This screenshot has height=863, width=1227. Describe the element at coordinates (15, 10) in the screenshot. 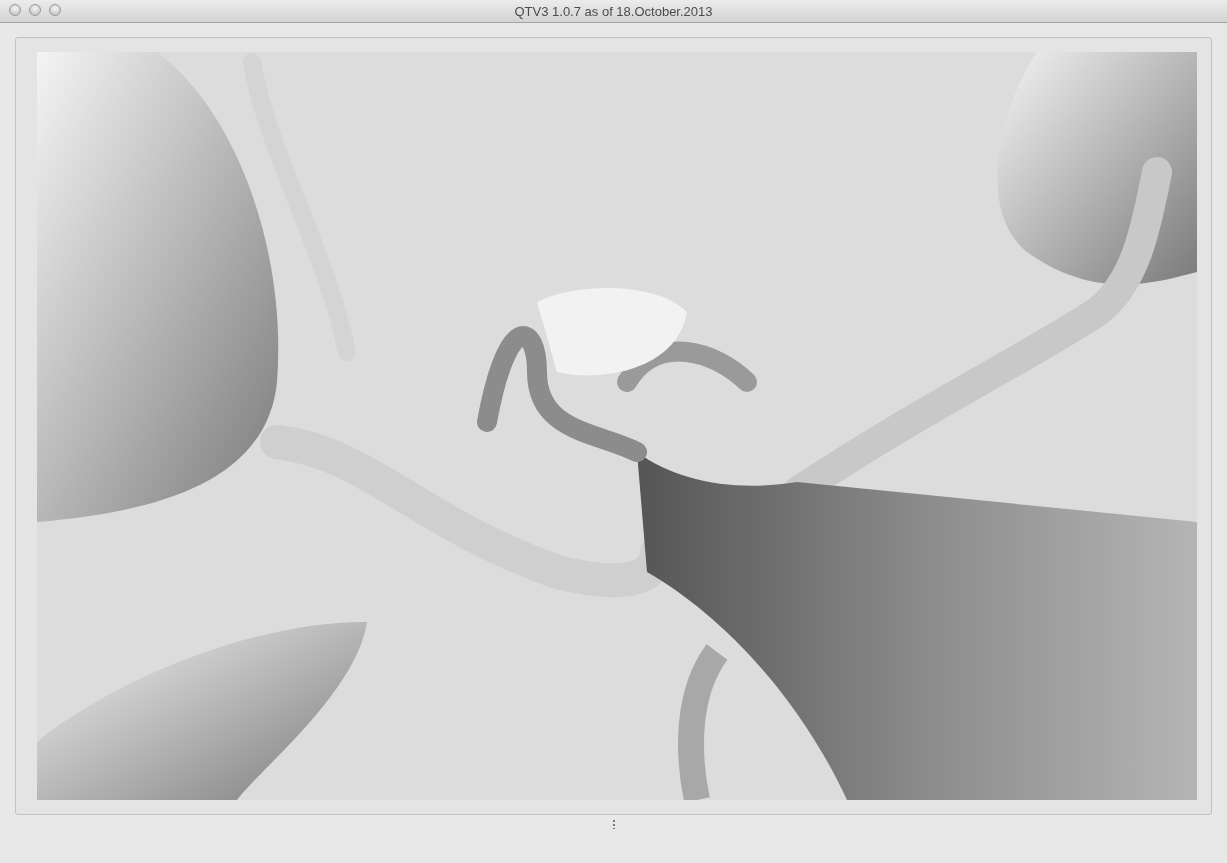

I see `close-icon` at that location.